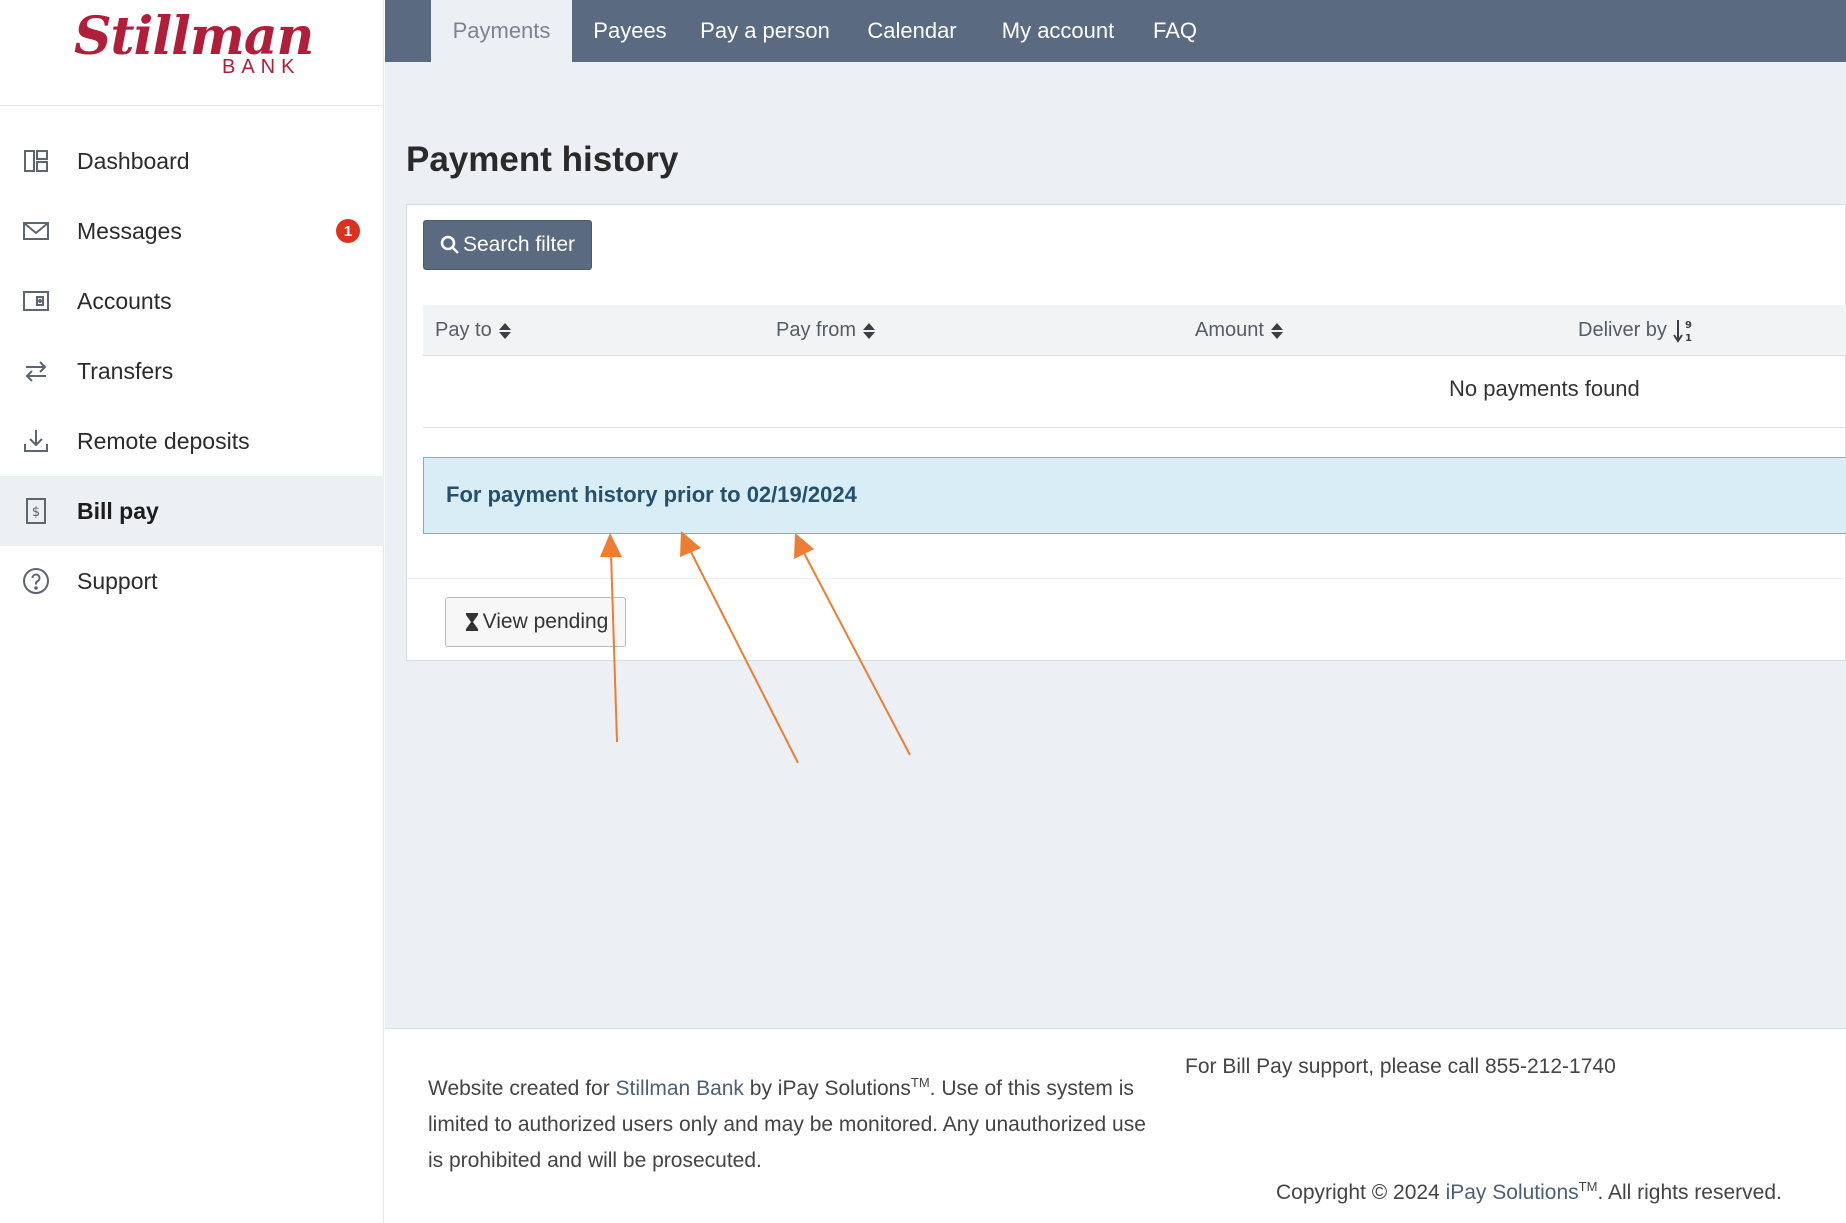 This screenshot has width=1846, height=1223. Describe the element at coordinates (133, 160) in the screenshot. I see `sidebar-item-label: Dashboard` at that location.